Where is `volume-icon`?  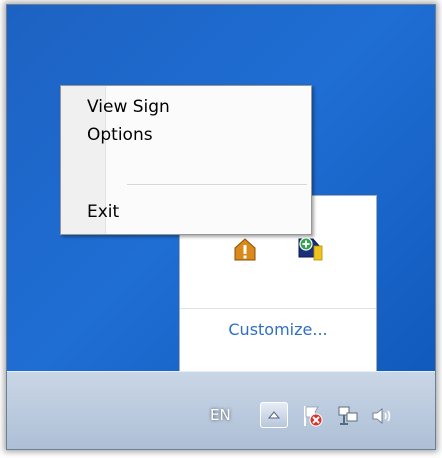
volume-icon is located at coordinates (382, 416).